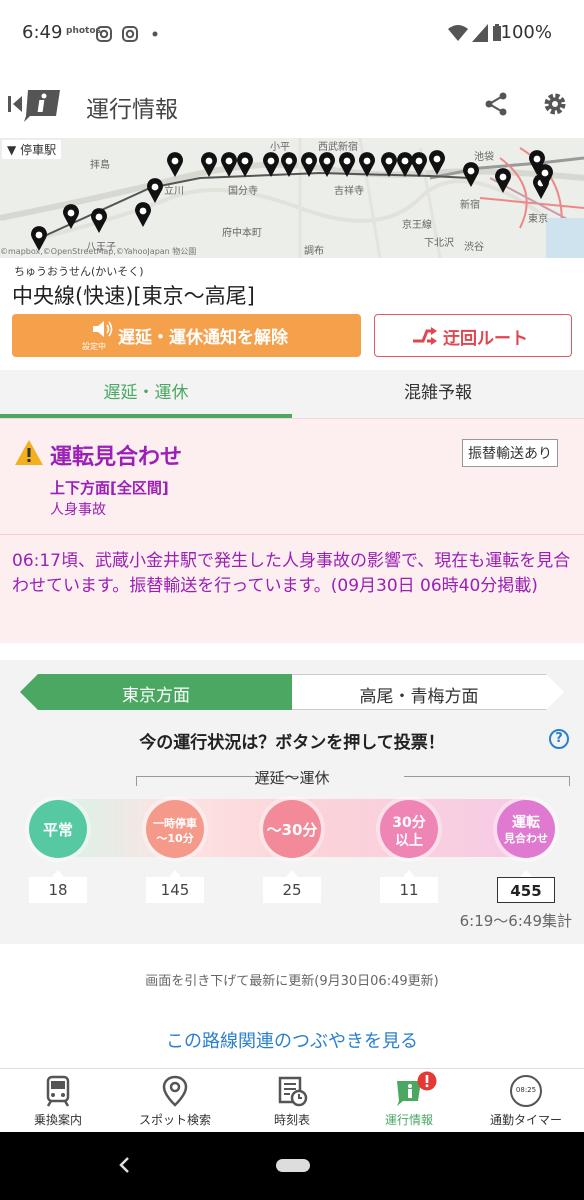 This screenshot has height=1200, width=584. What do you see at coordinates (293, 1091) in the screenshot?
I see `timetable-icon` at bounding box center [293, 1091].